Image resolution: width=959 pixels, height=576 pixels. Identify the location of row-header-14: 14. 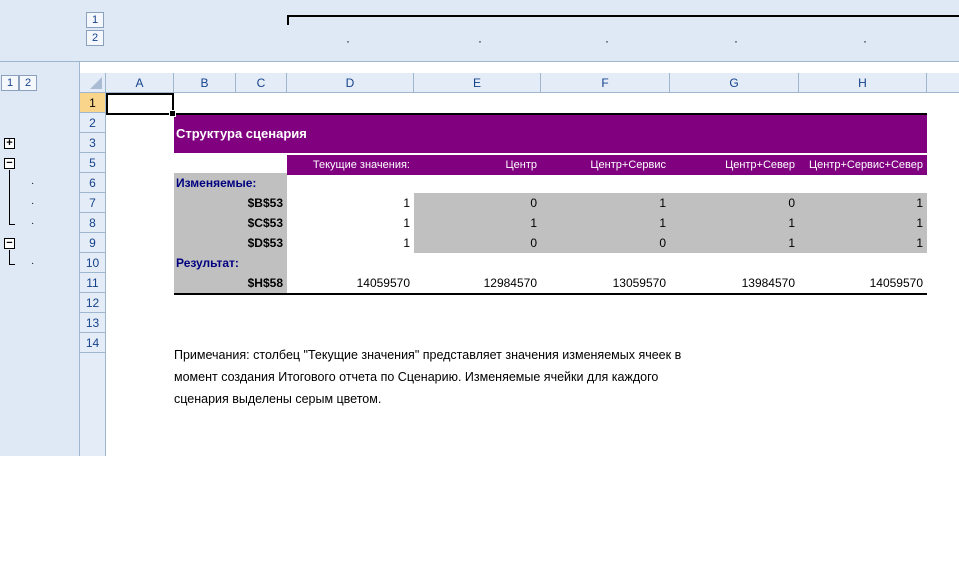
(93, 343).